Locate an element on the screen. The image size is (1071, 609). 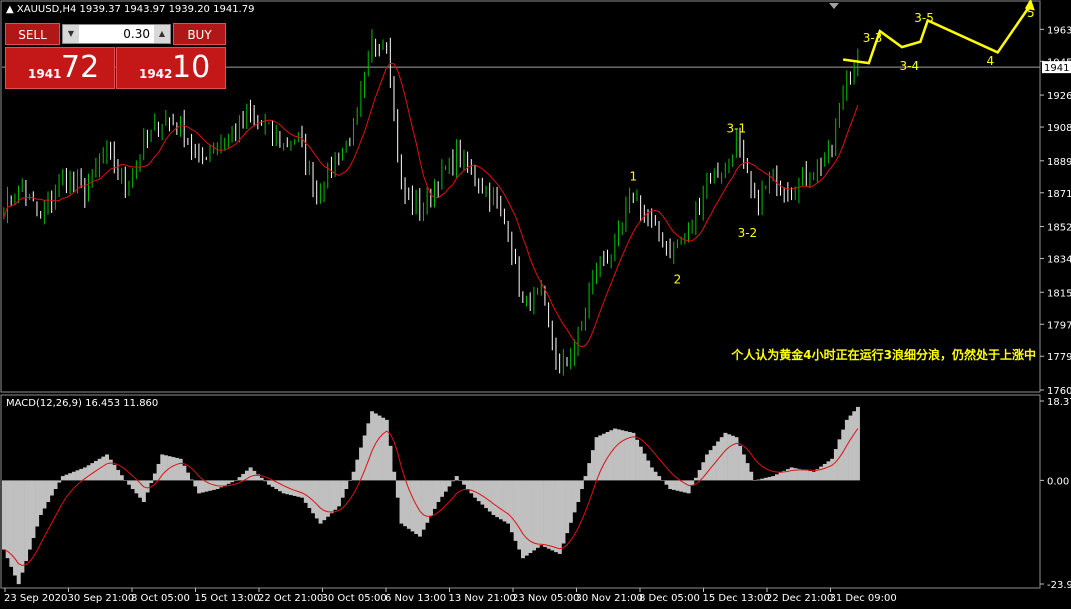
collapse-arrow-icon: ▲ is located at coordinates (10, 9).